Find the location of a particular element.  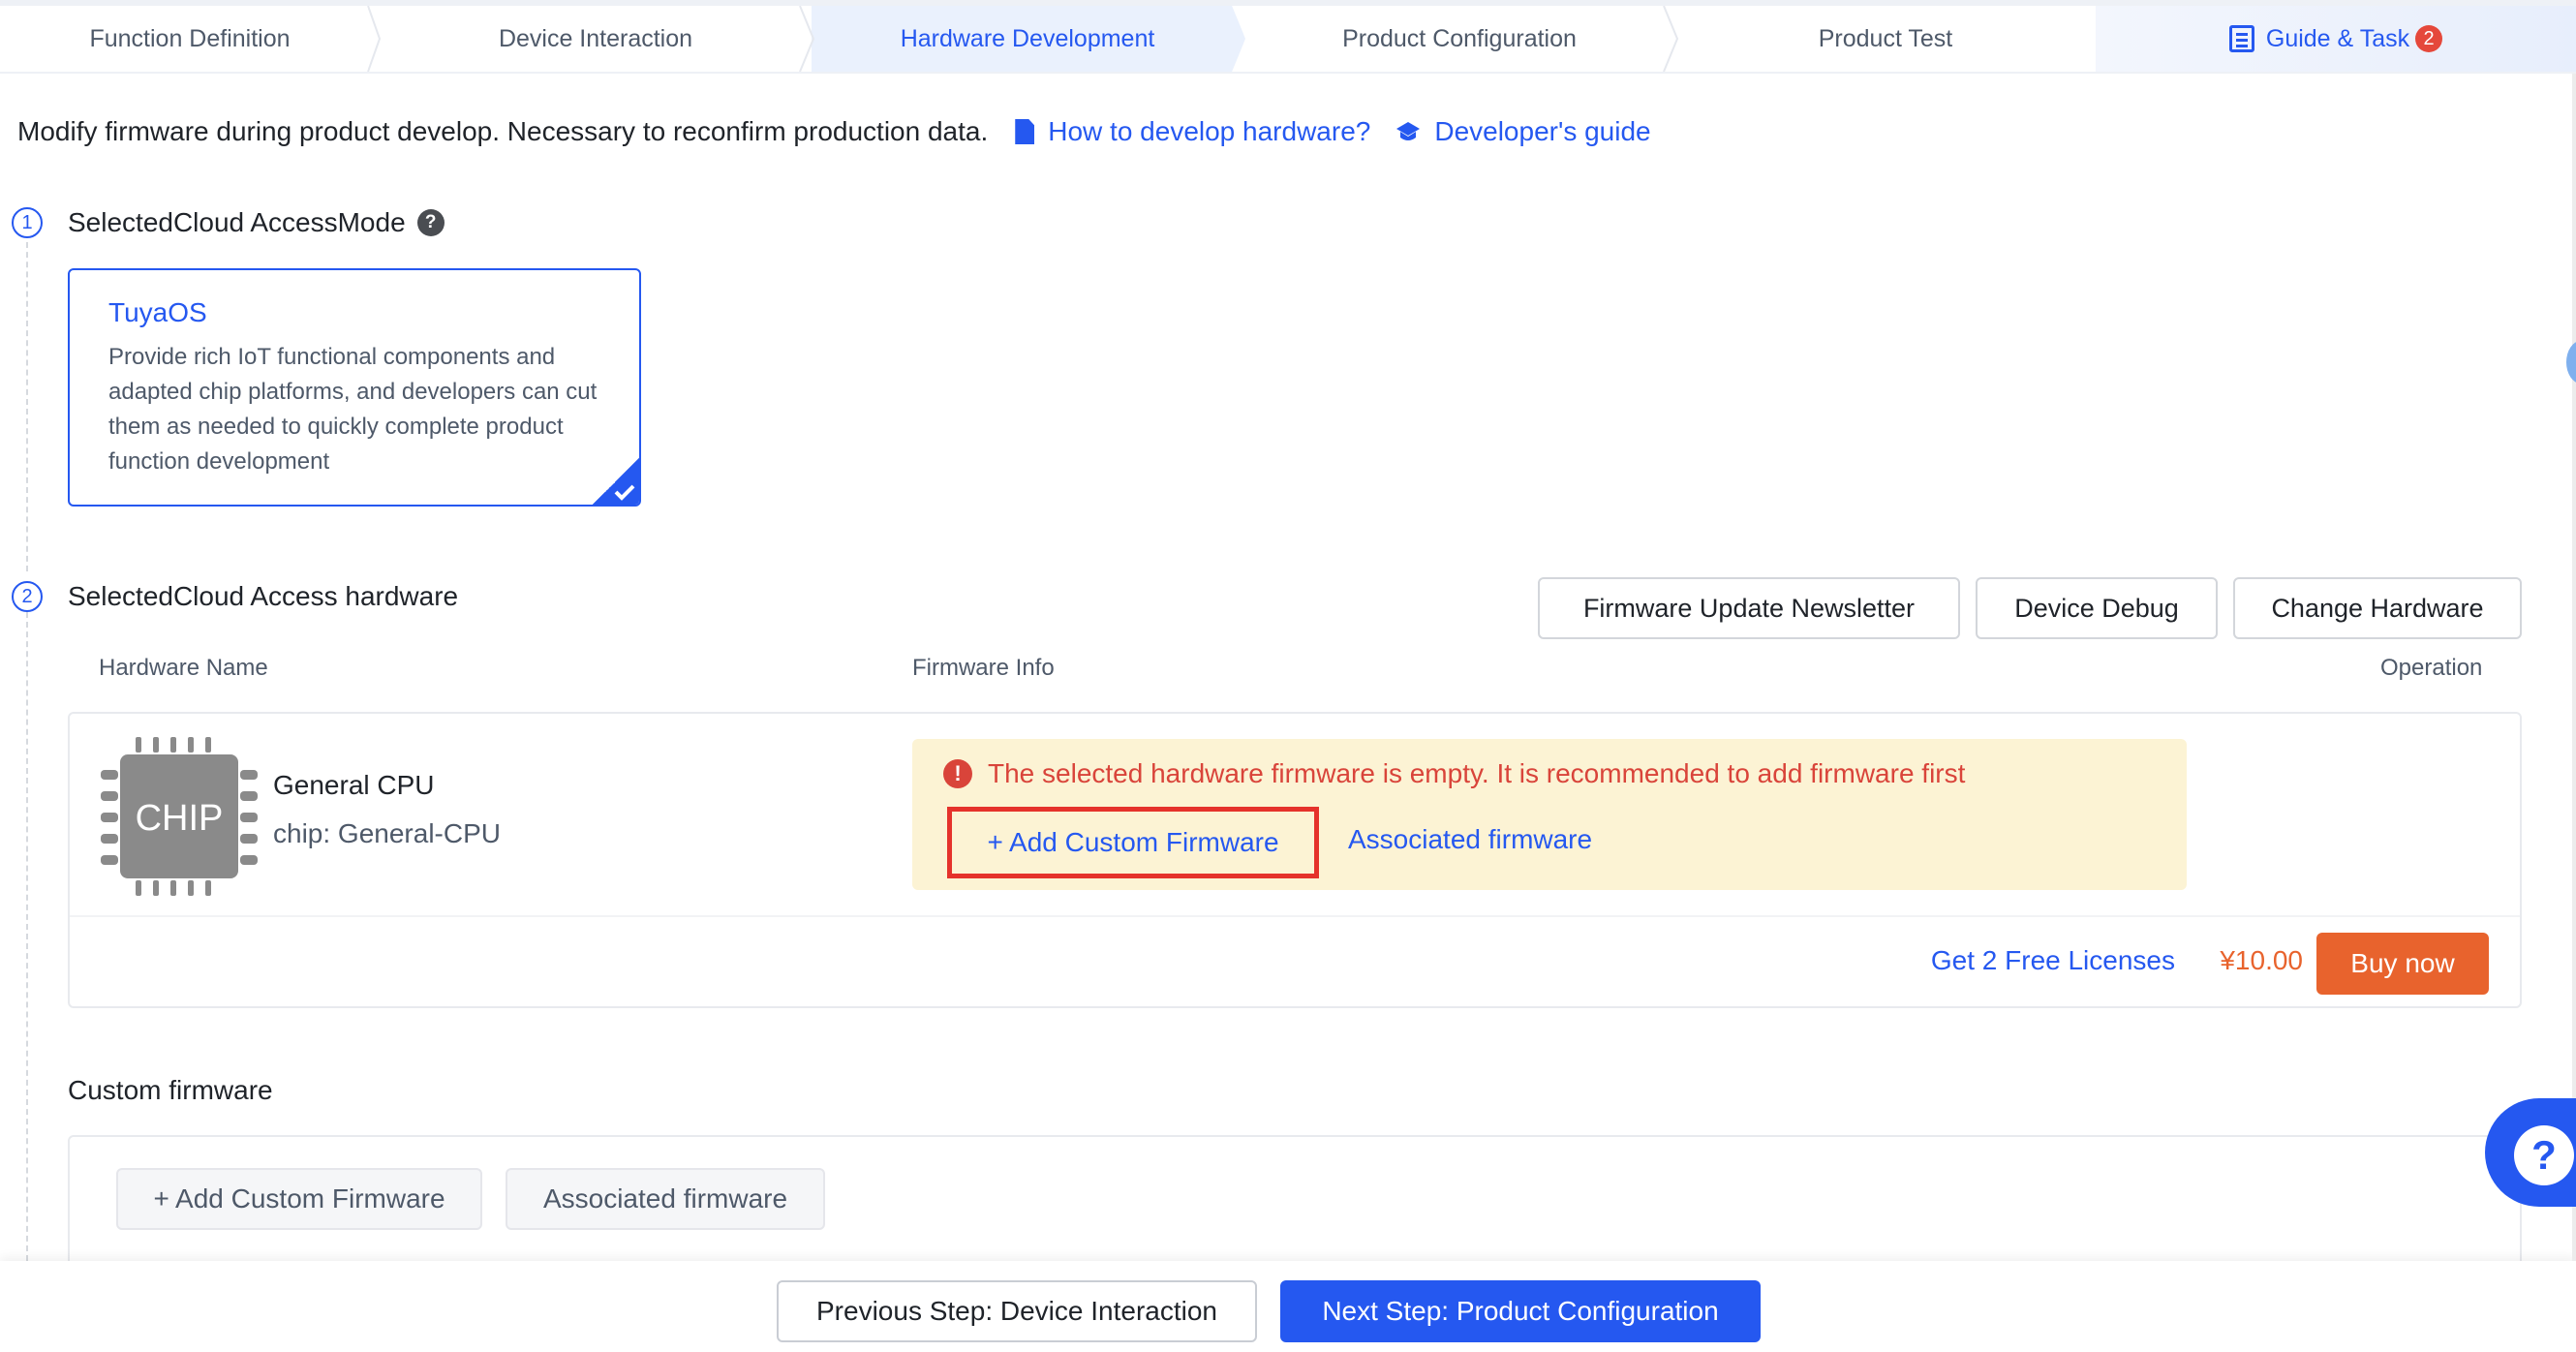

change-hardware-button: Change Hardware is located at coordinates (2377, 608).